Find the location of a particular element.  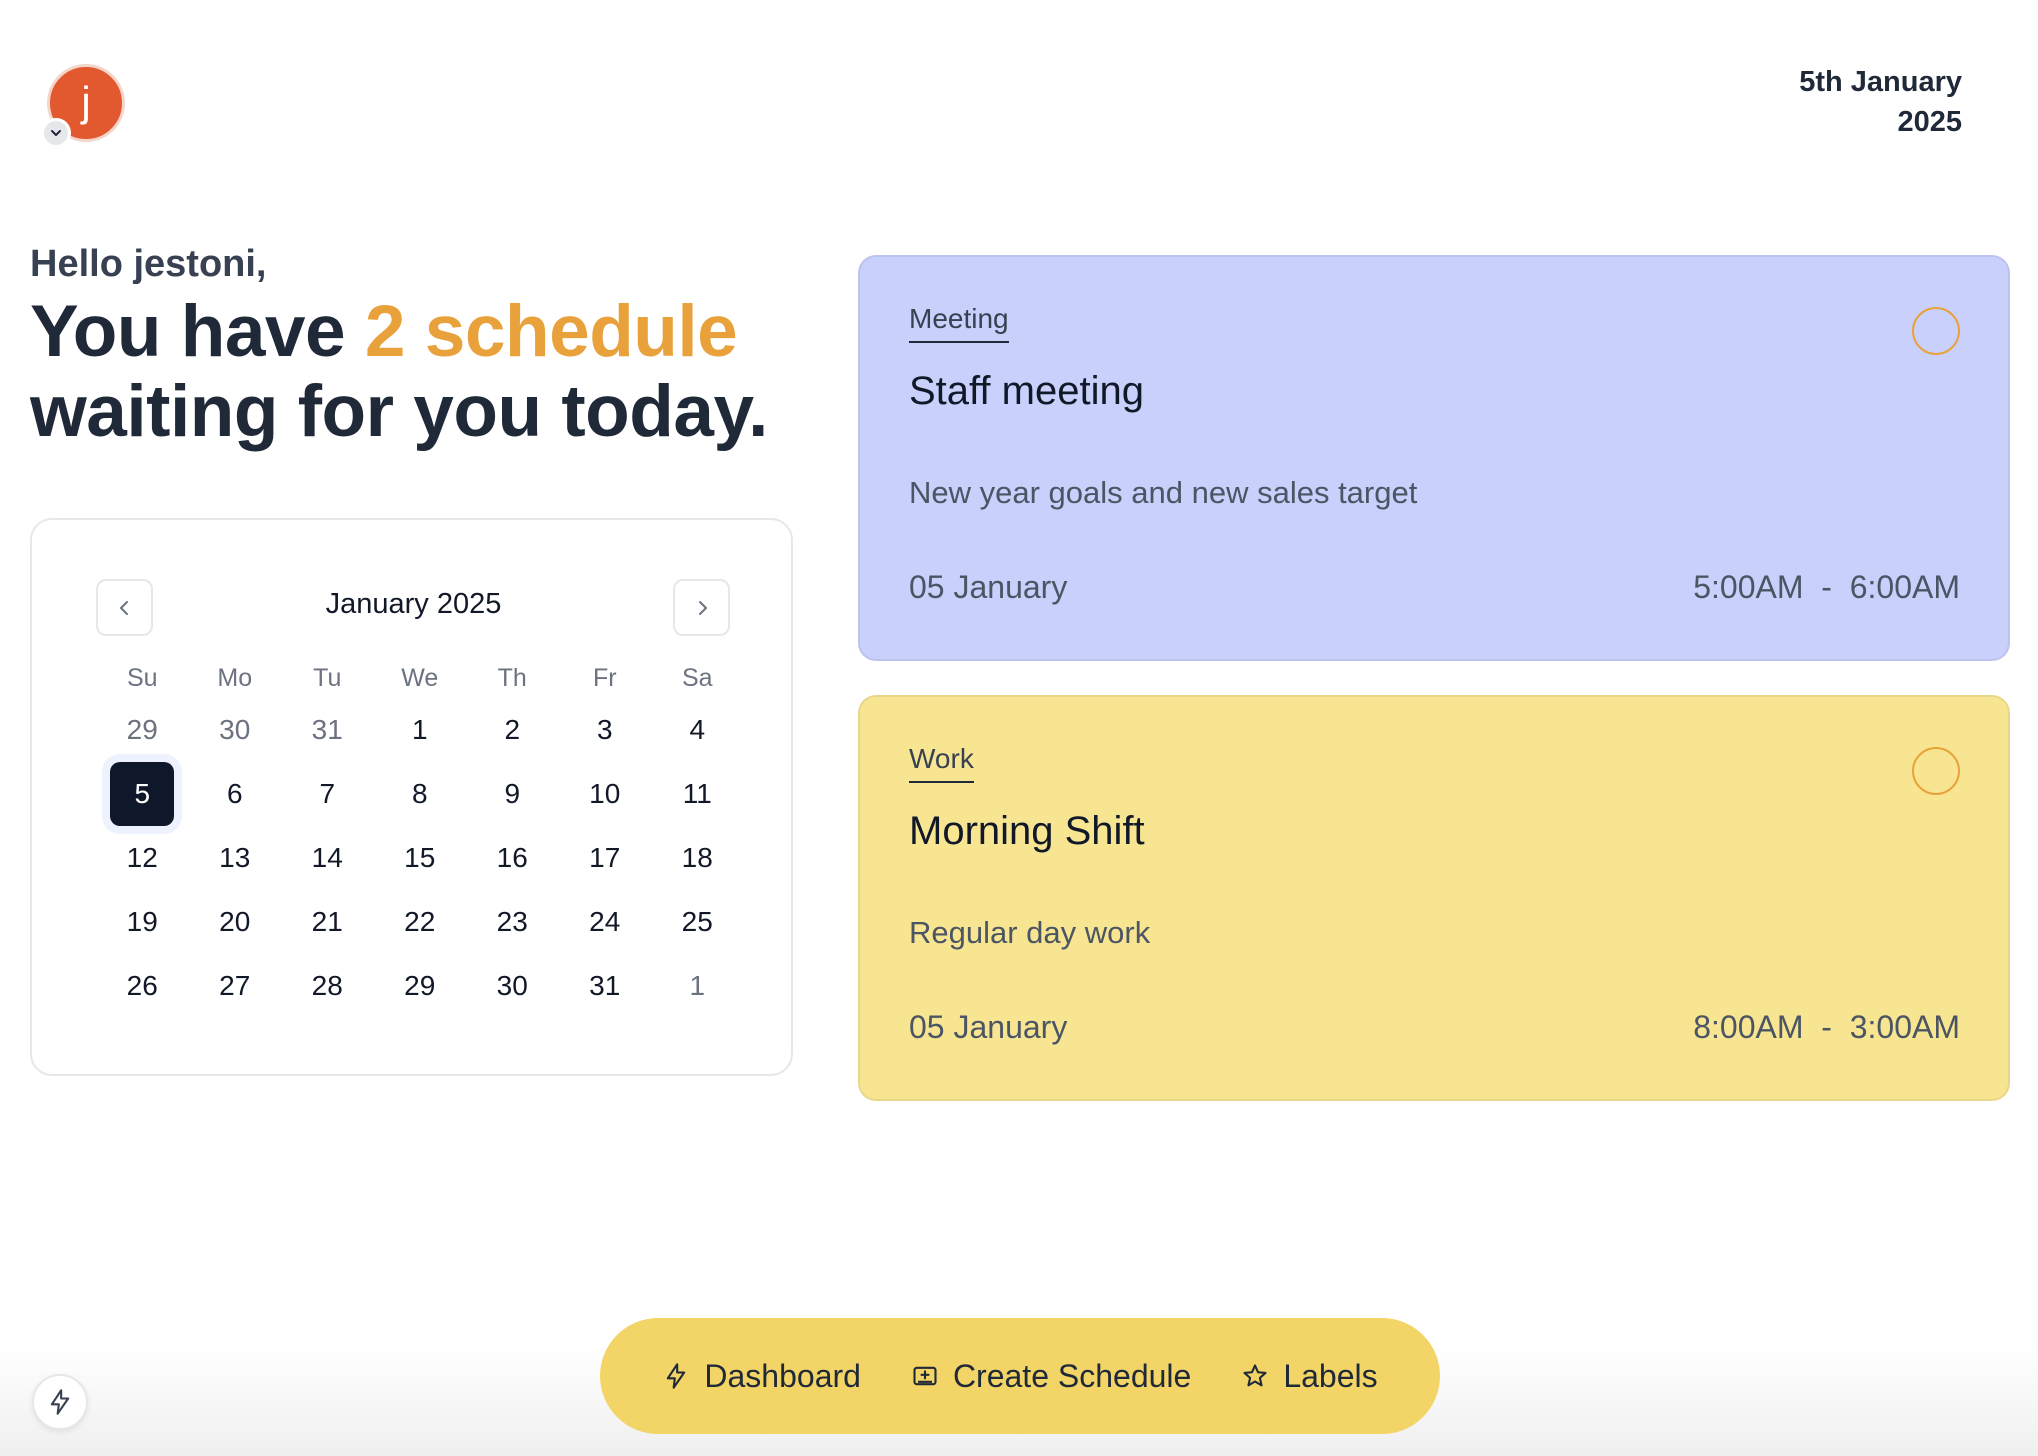

calendar-day: 3 is located at coordinates (605, 730).